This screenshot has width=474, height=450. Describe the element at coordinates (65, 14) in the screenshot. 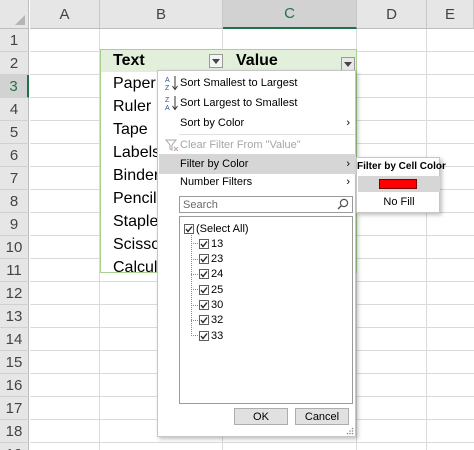

I see `column-header-a: A` at that location.